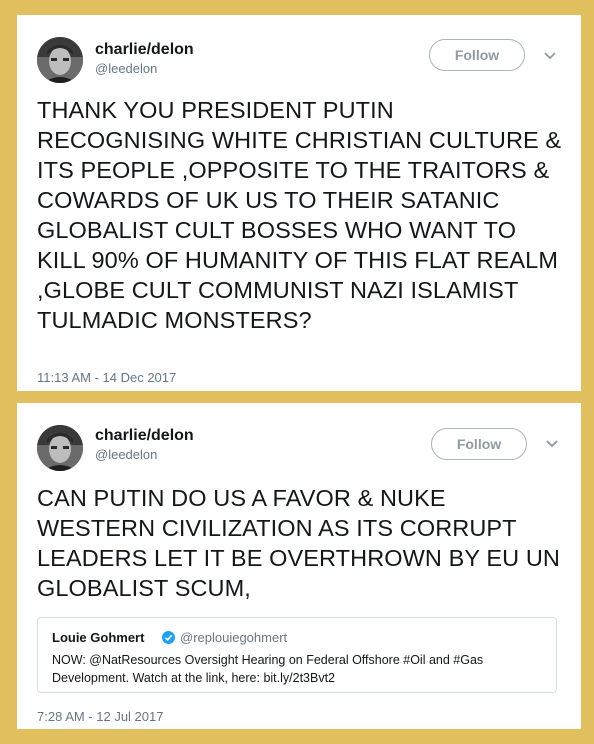  What do you see at coordinates (168, 637) in the screenshot?
I see `verified-badge-icon` at bounding box center [168, 637].